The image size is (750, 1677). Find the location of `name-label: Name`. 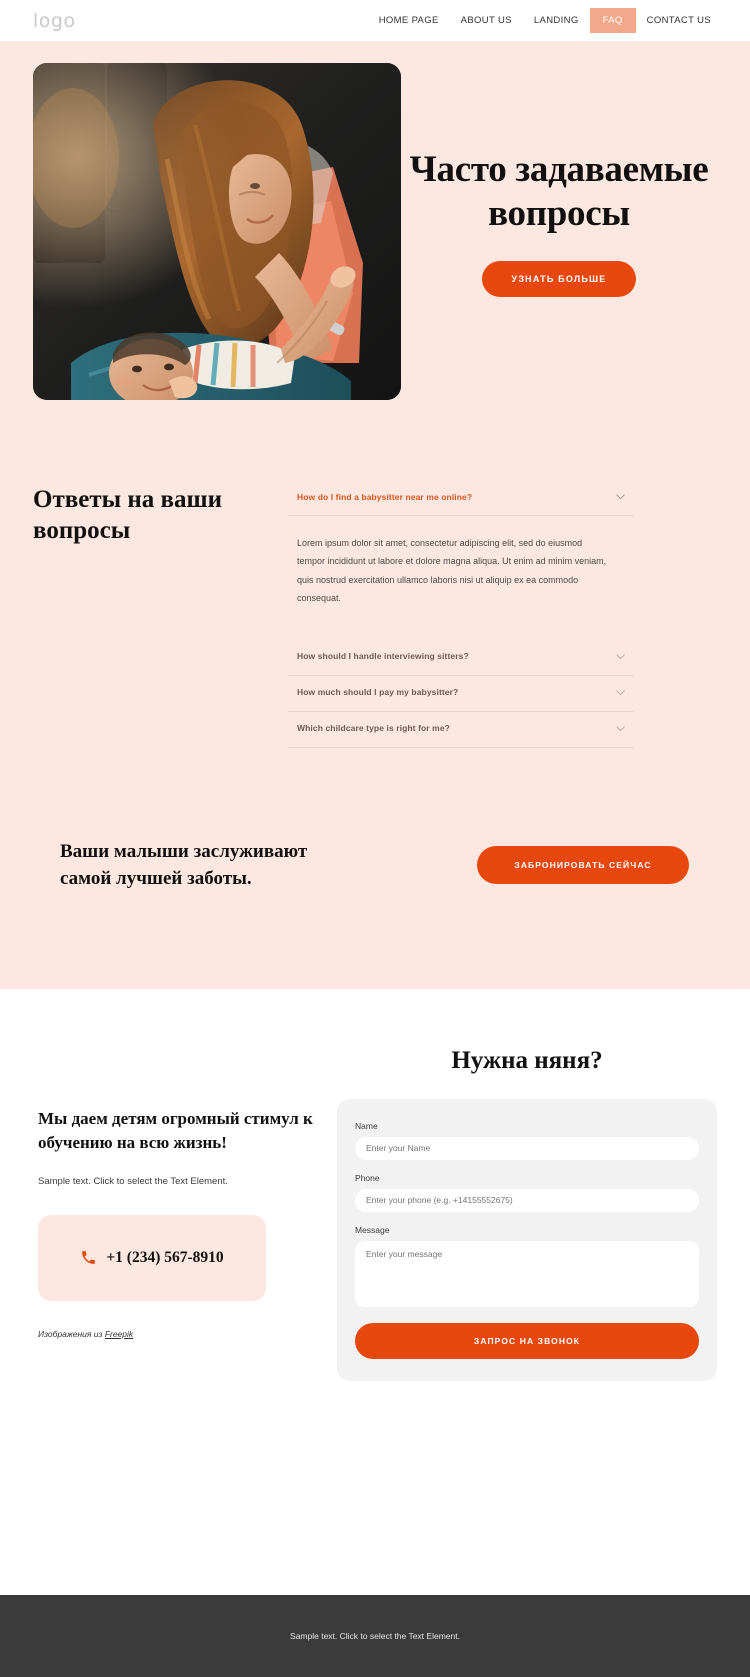

name-label: Name is located at coordinates (366, 1125).